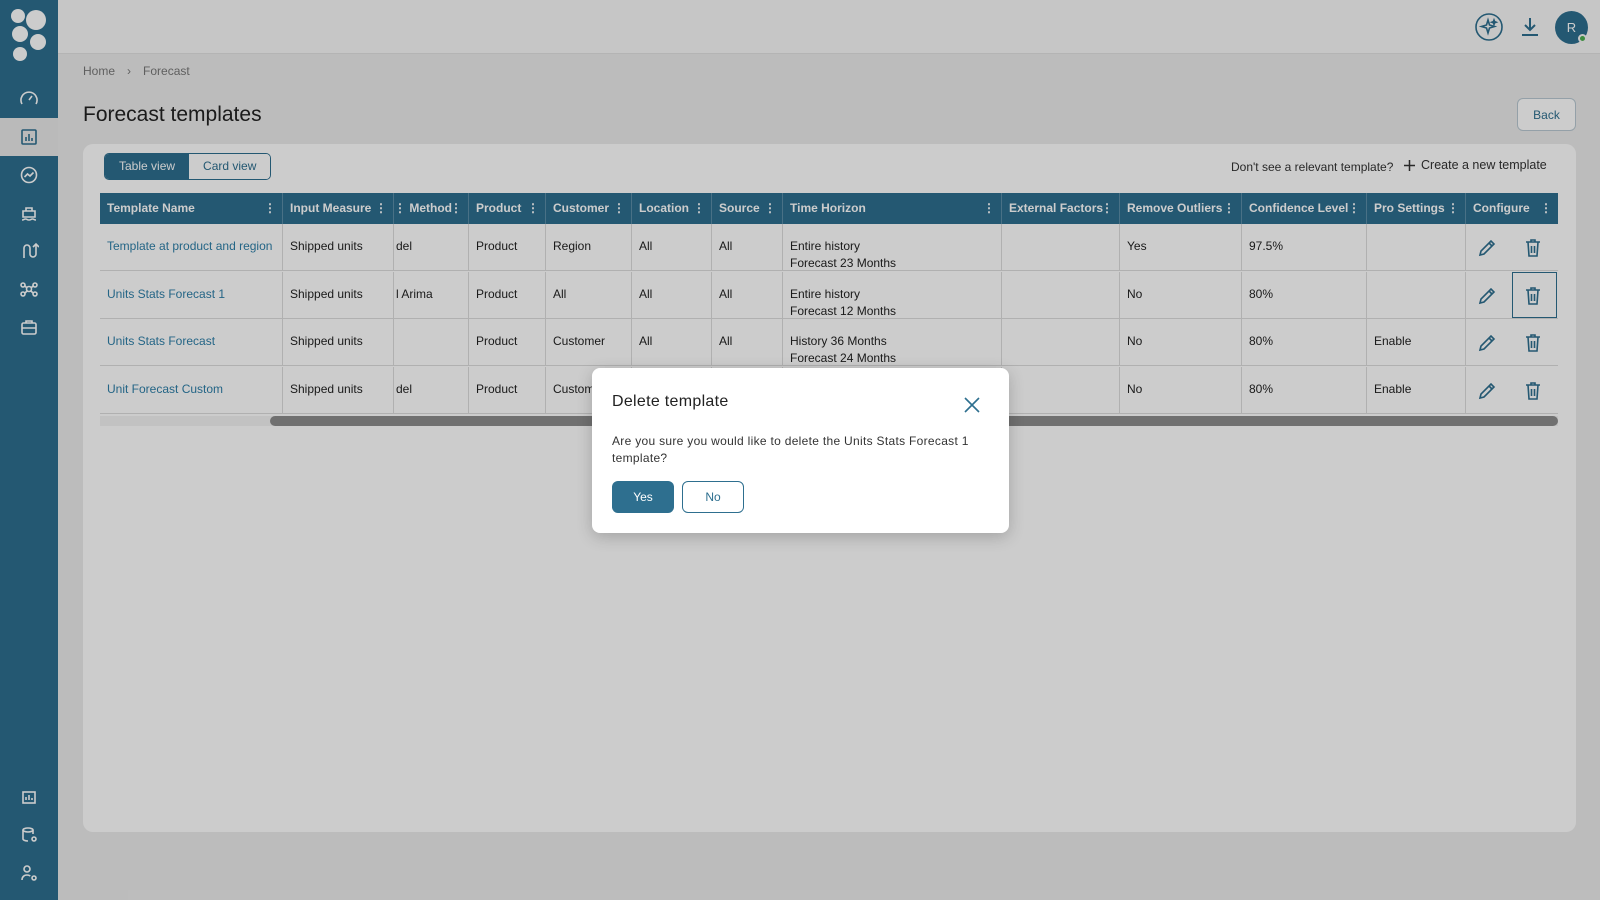  What do you see at coordinates (713, 497) in the screenshot?
I see `no-button: No` at bounding box center [713, 497].